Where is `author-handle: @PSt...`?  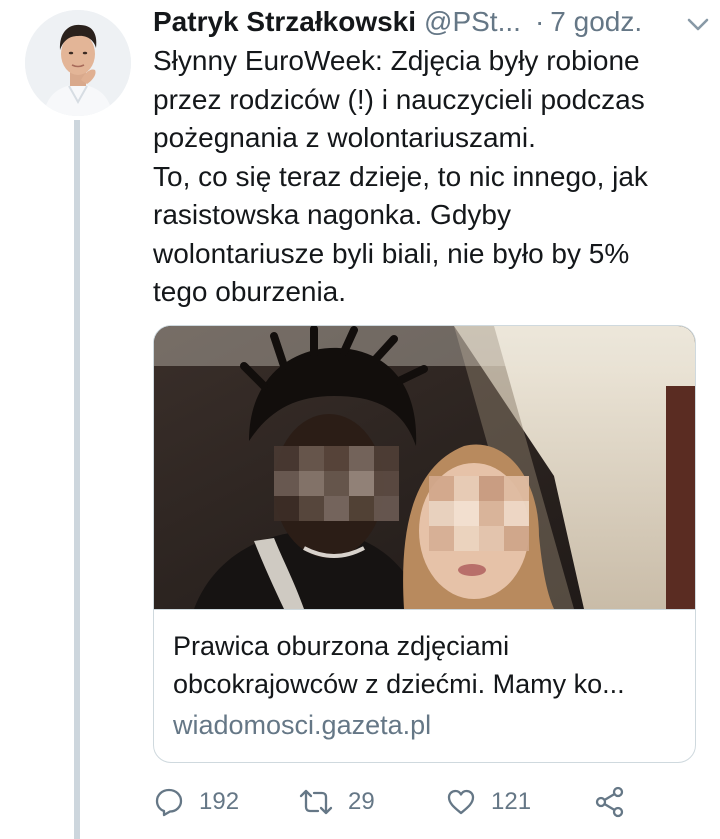
author-handle: @PSt... is located at coordinates (472, 22).